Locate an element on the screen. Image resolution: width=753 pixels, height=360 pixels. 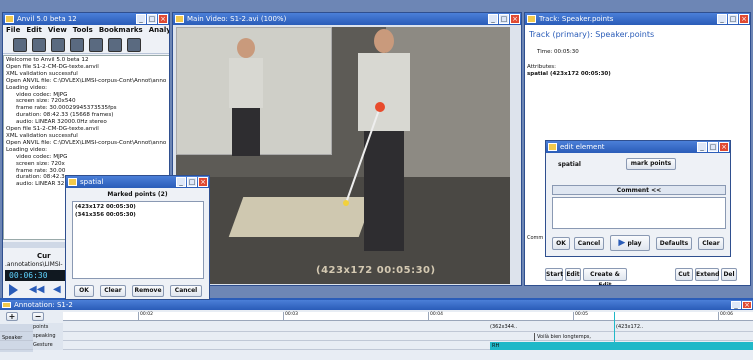
gesture-element: RH is located at coordinates (621, 346).